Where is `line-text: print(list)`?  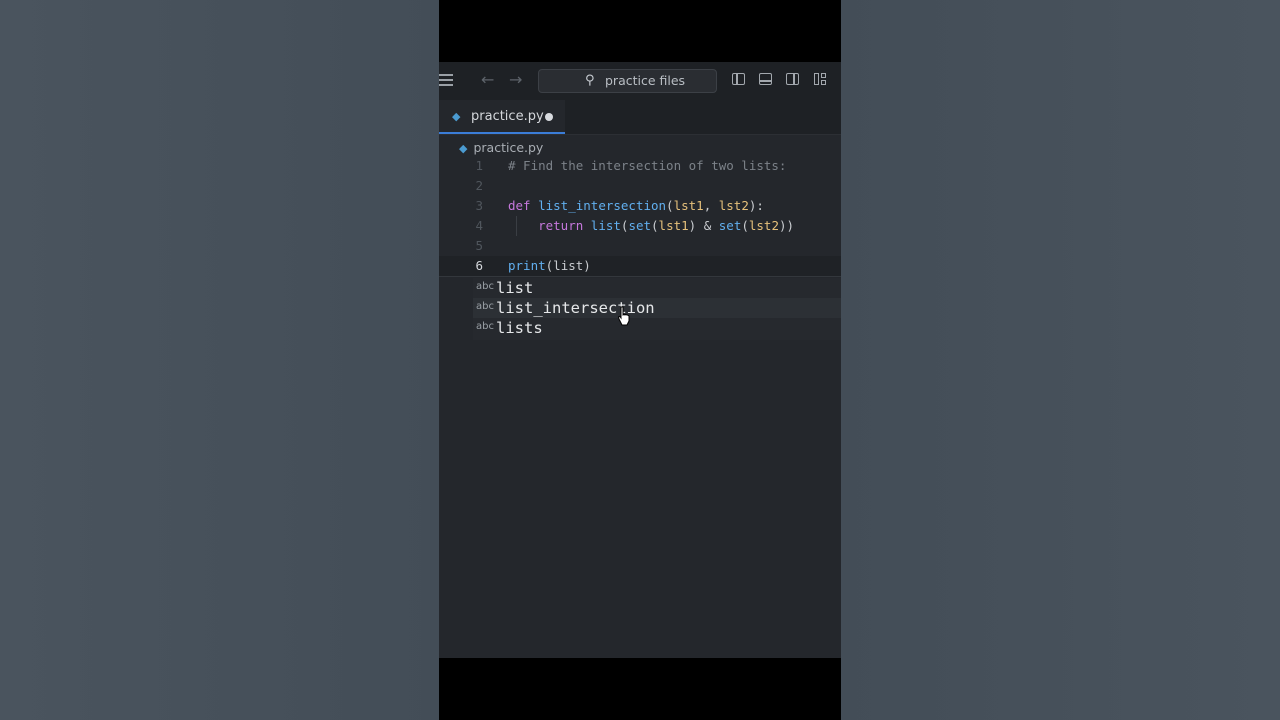 line-text: print(list) is located at coordinates (549, 265).